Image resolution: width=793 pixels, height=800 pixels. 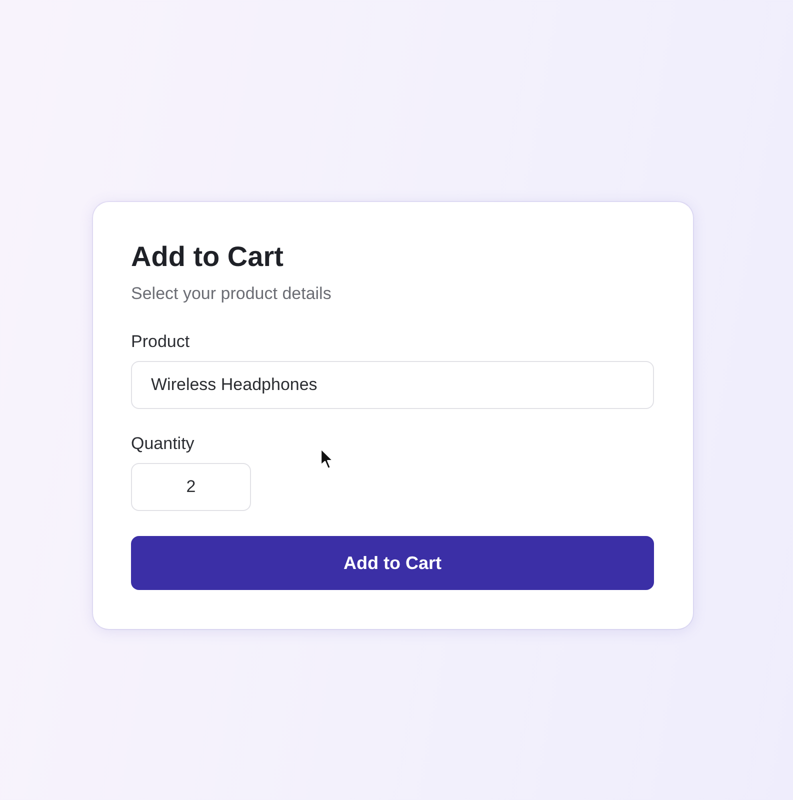 What do you see at coordinates (327, 459) in the screenshot?
I see `mouse-pointer-icon` at bounding box center [327, 459].